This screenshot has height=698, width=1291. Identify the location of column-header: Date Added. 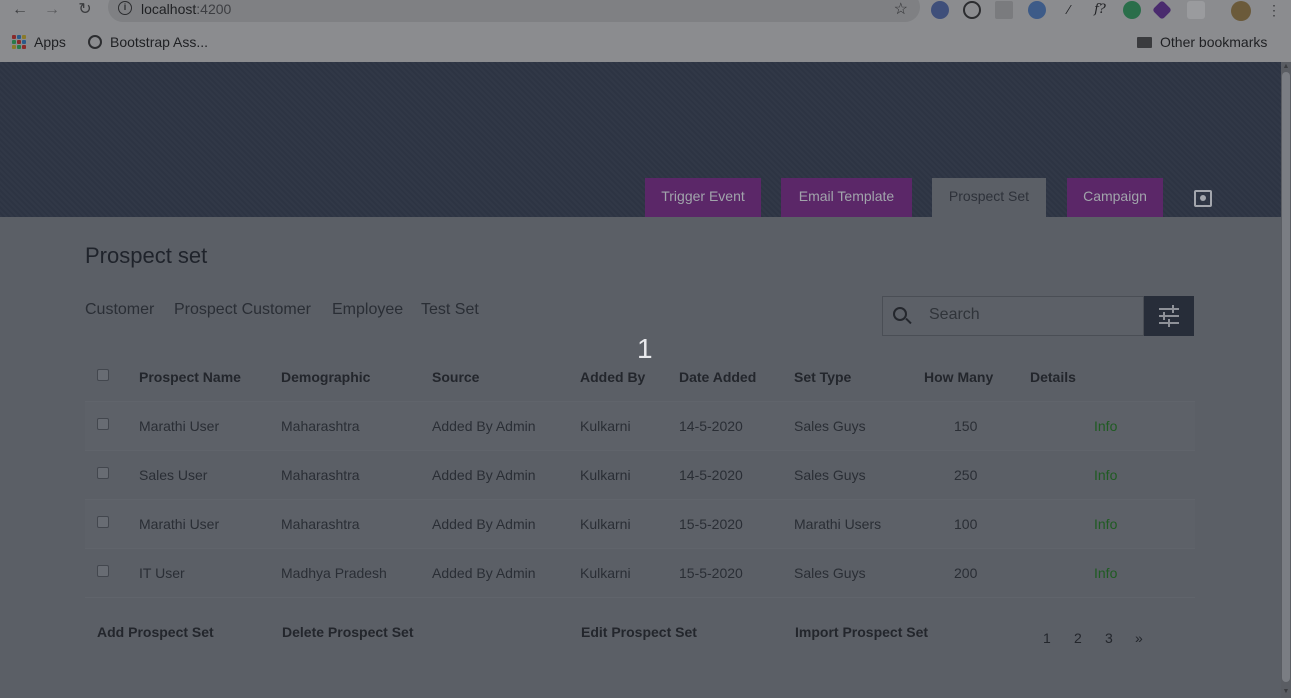
(717, 377).